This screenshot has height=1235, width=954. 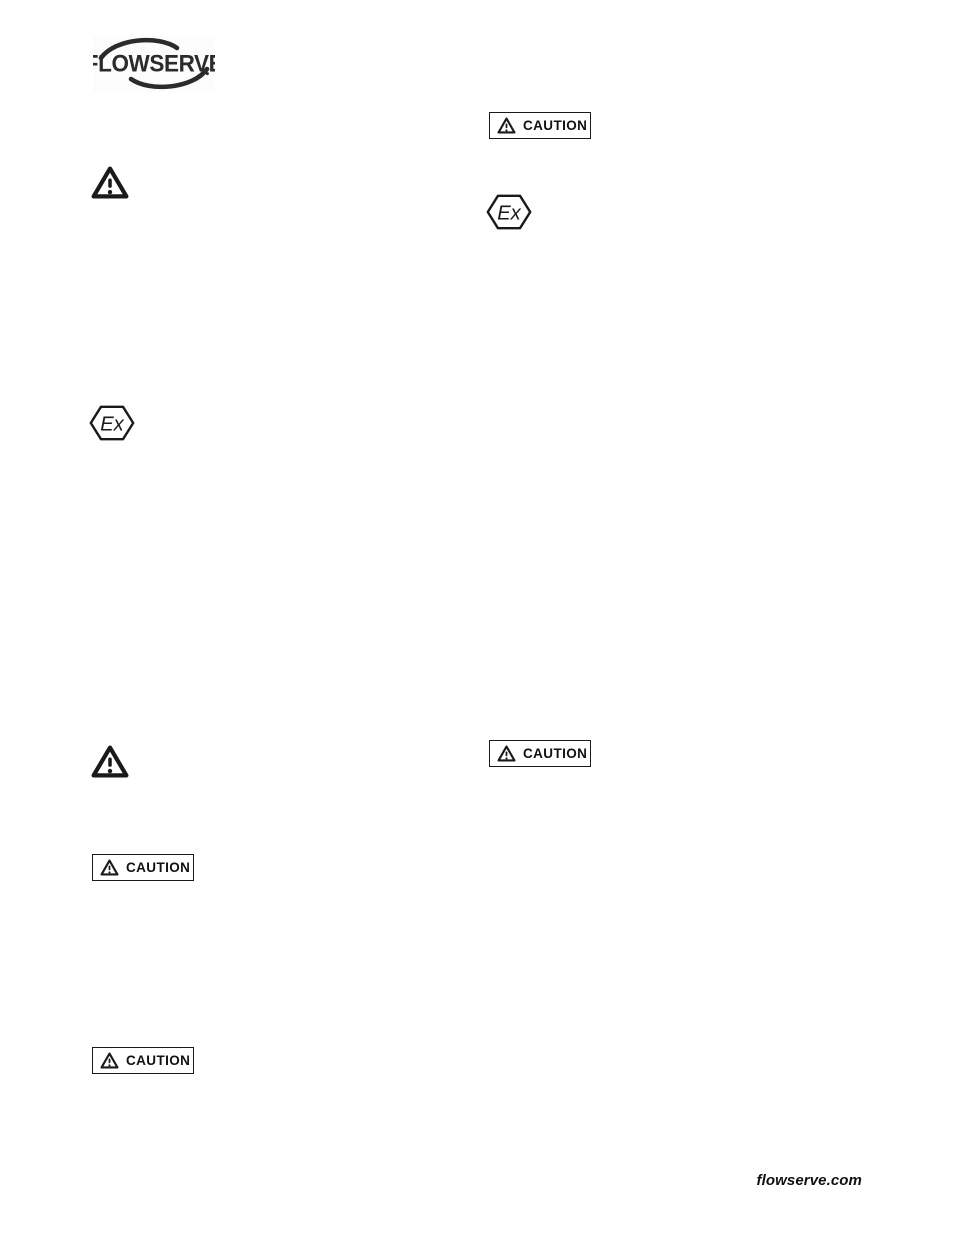 I want to click on flowserve-wordmark: FLOWSERVE, so click(x=154, y=63).